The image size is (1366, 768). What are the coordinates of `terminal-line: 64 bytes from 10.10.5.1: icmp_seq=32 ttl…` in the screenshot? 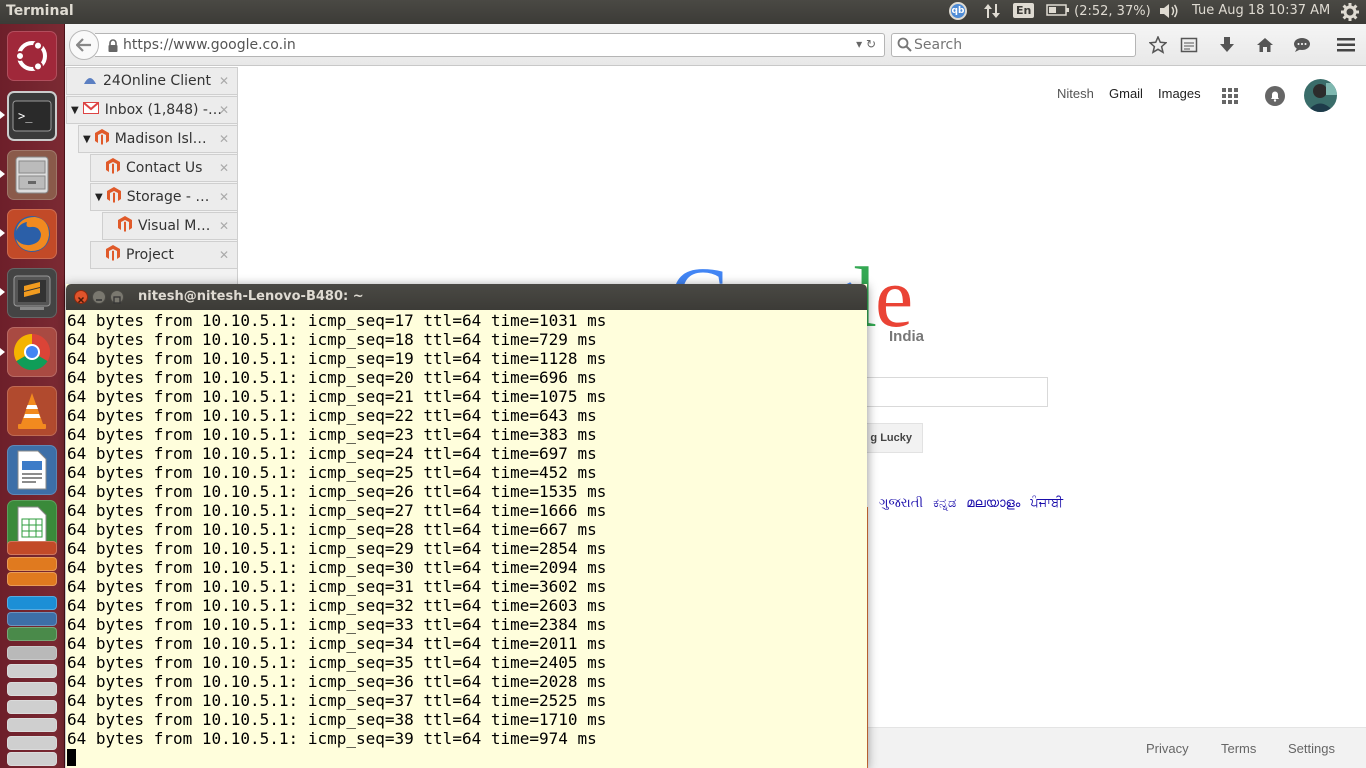 It's located at (337, 605).